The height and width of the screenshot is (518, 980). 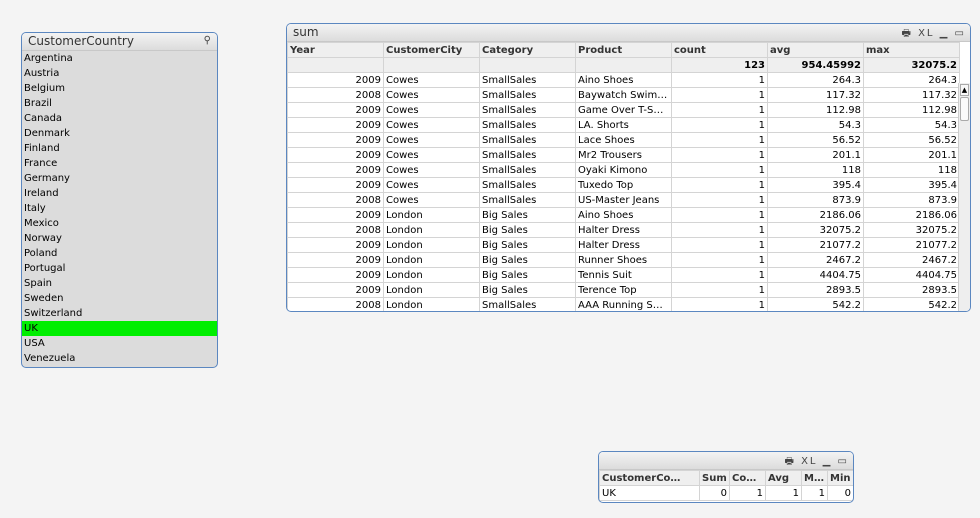 What do you see at coordinates (911, 230) in the screenshot?
I see `table-cell: 32075.2` at bounding box center [911, 230].